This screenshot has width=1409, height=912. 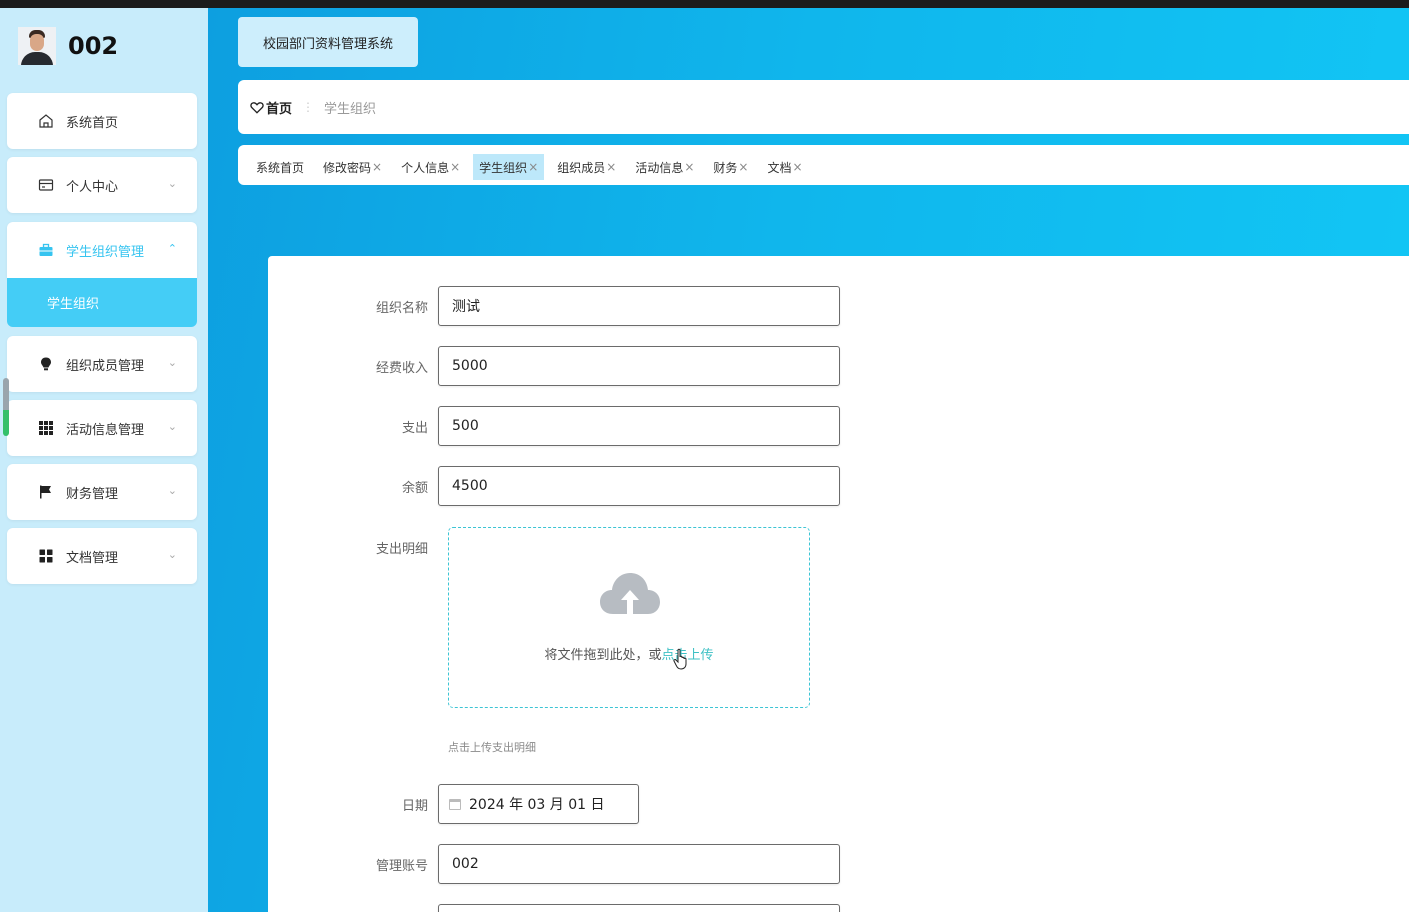 I want to click on tag-personal-info: 个人信息 ×, so click(x=430, y=167).